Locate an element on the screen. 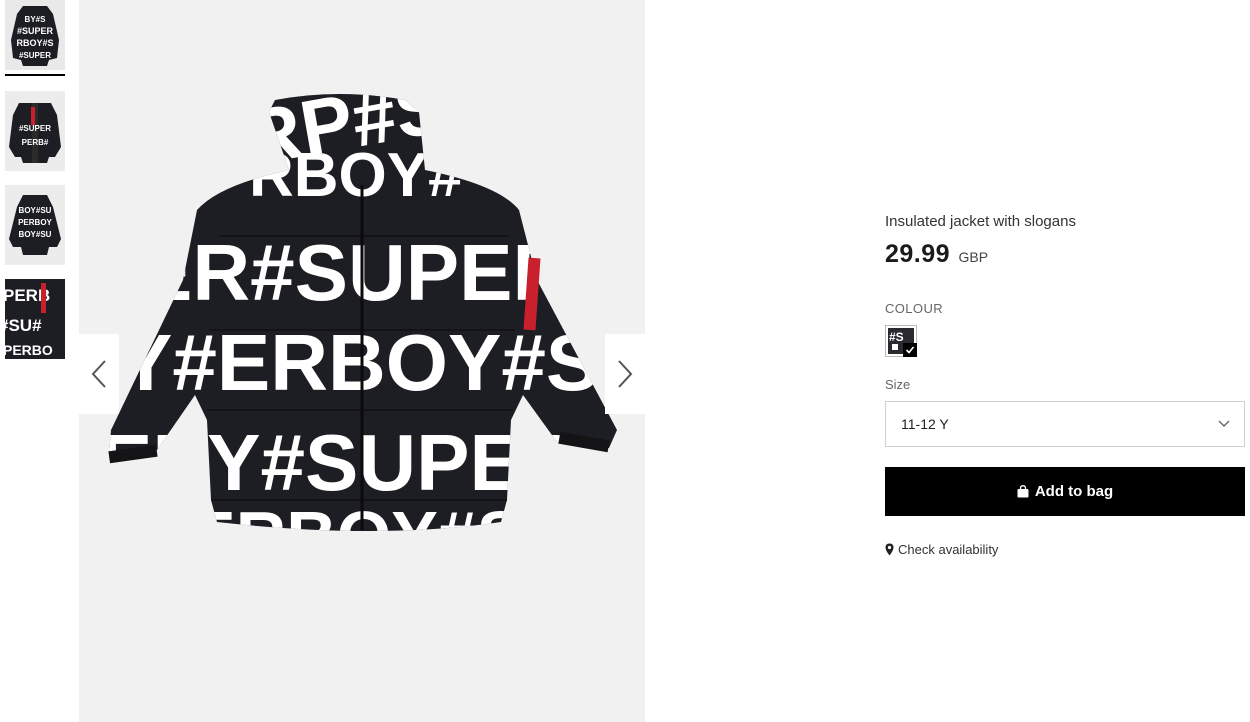 The image size is (1250, 722). selected-size: 11-12 Y is located at coordinates (925, 424).